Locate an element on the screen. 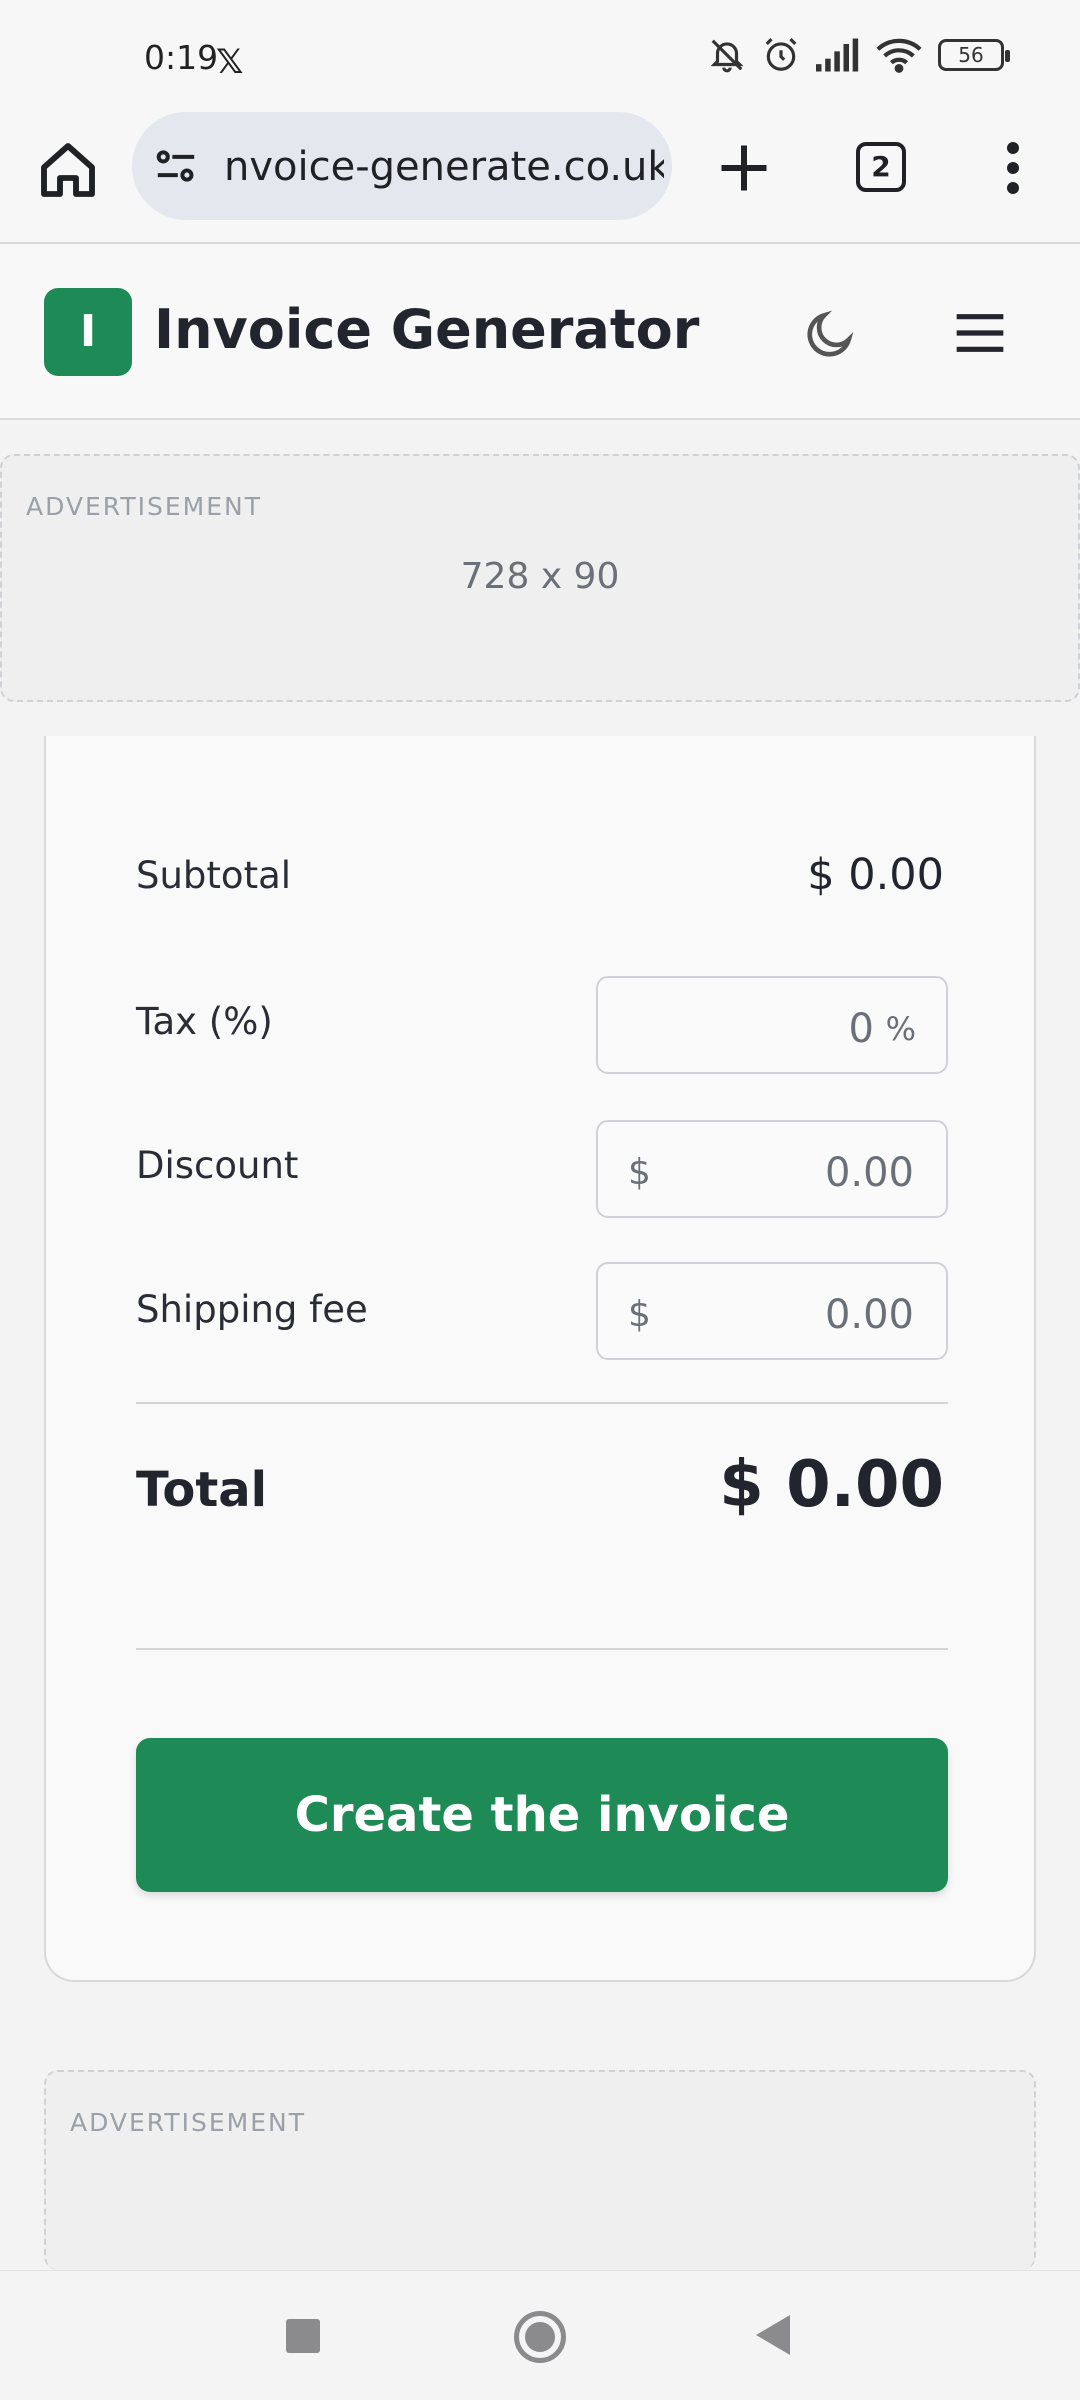 The height and width of the screenshot is (2400, 1080). site-title: Invoice Generator is located at coordinates (426, 329).